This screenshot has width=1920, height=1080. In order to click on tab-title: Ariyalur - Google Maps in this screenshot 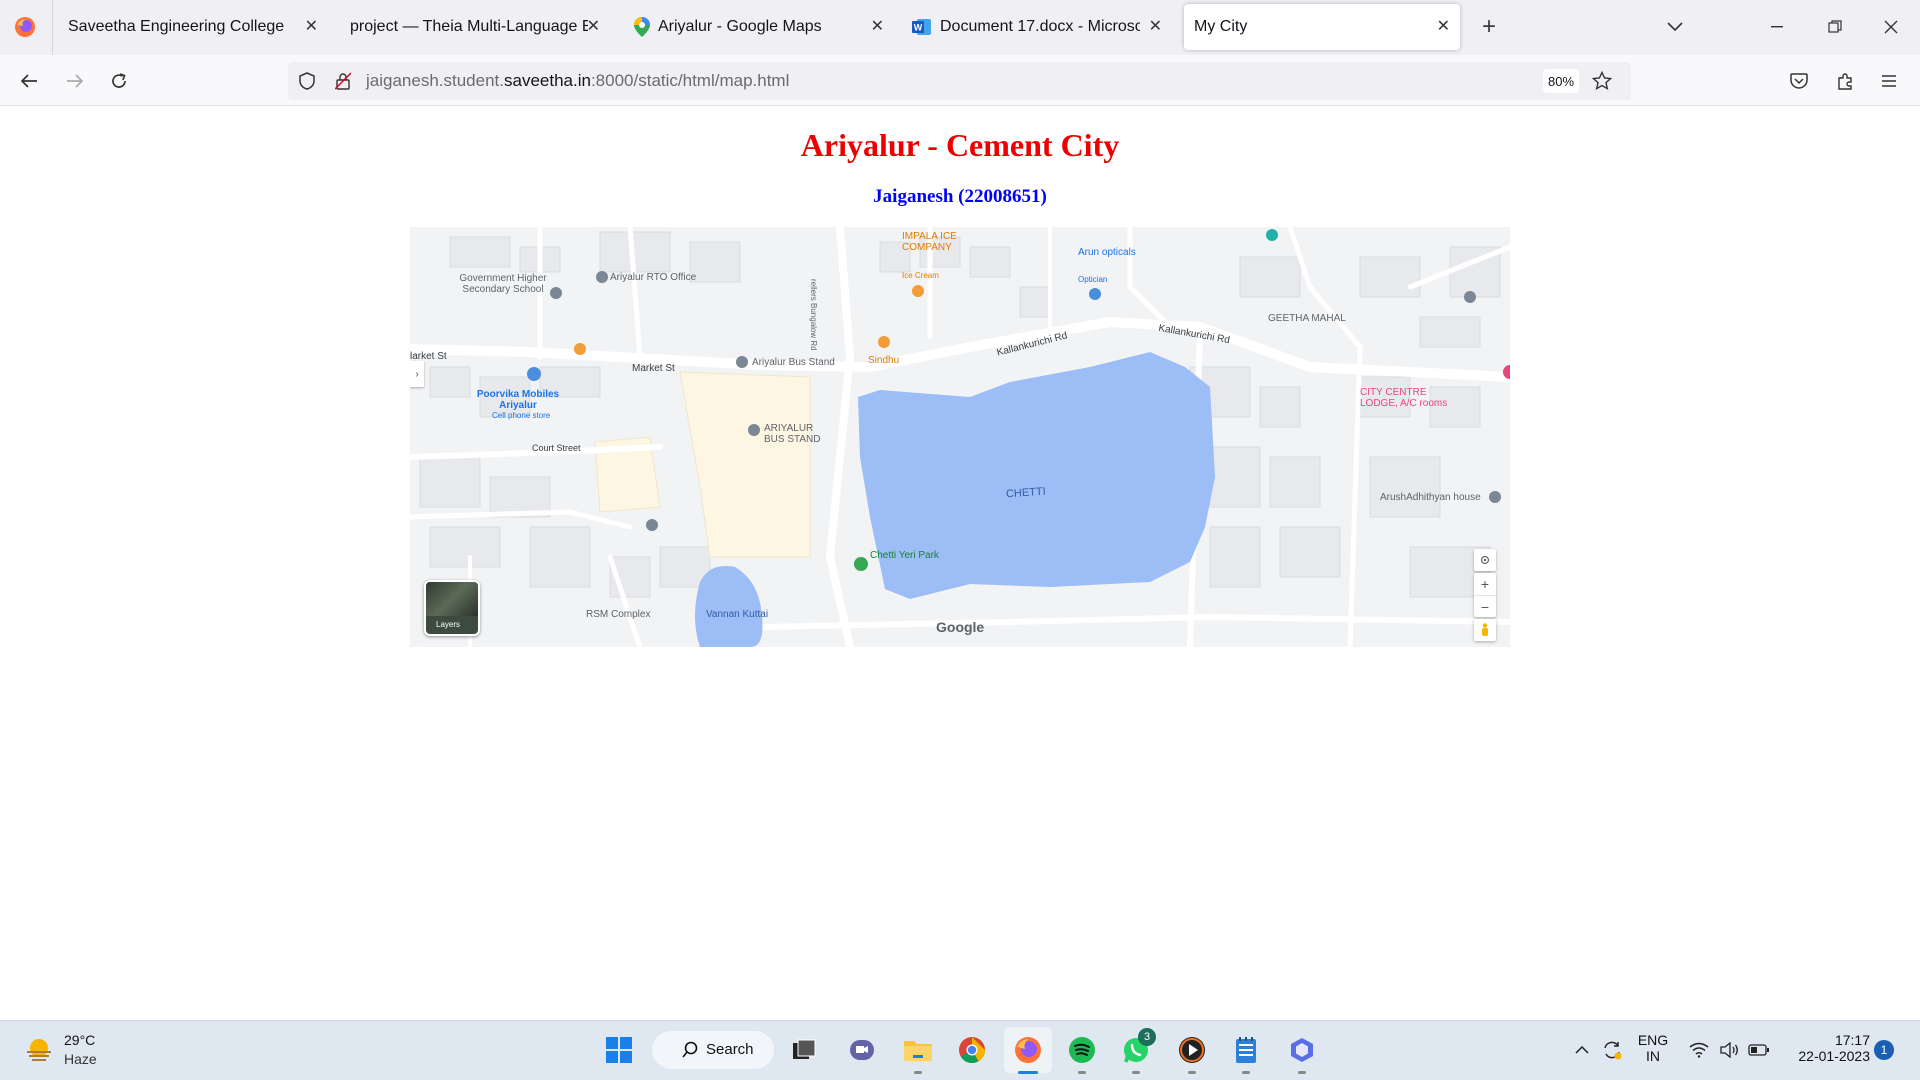, I will do `click(740, 26)`.